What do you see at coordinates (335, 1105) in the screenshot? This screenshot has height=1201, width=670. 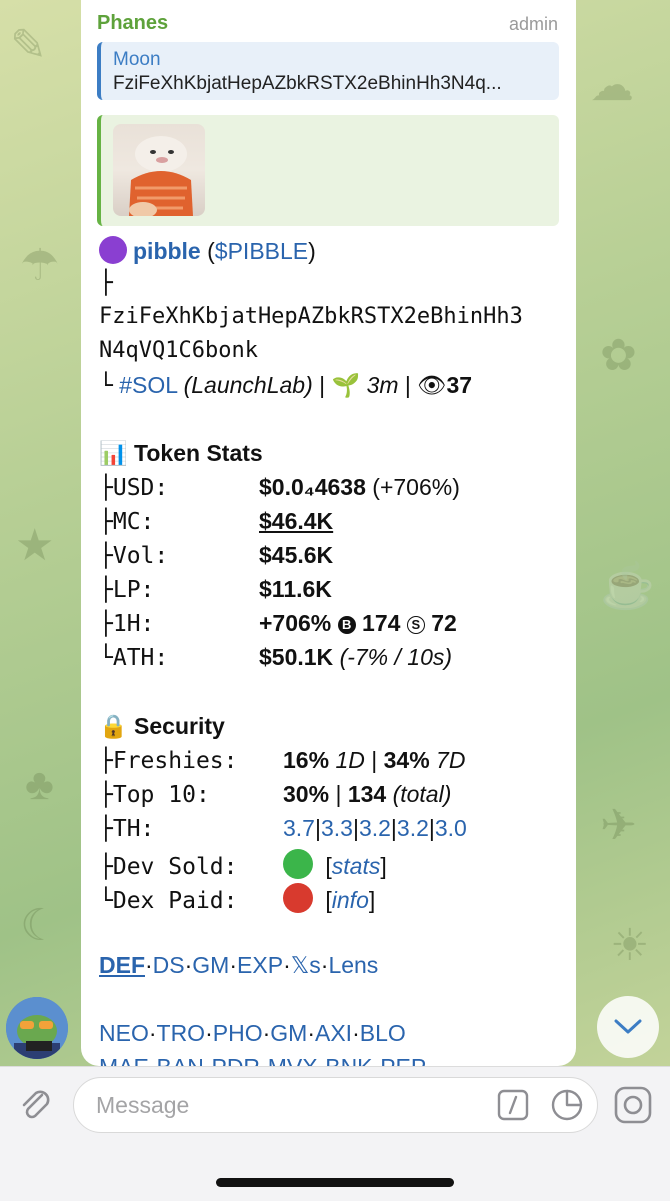 I see `message-input: Message` at bounding box center [335, 1105].